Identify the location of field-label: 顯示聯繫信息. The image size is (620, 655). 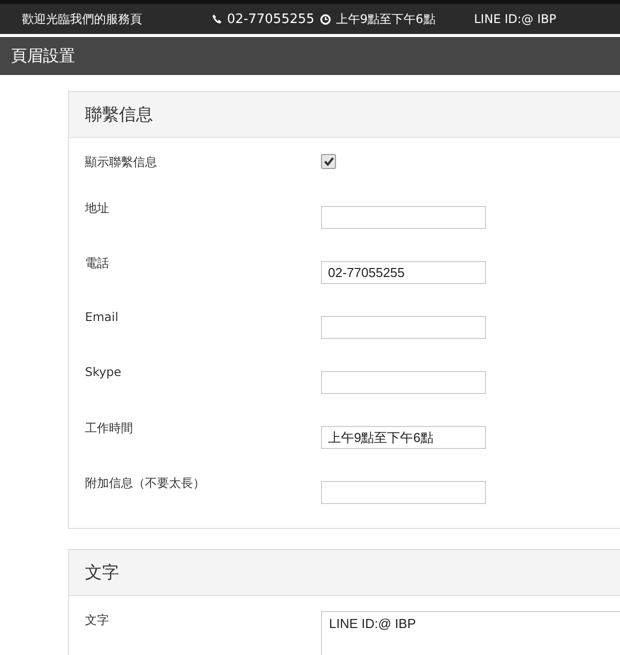
(121, 162).